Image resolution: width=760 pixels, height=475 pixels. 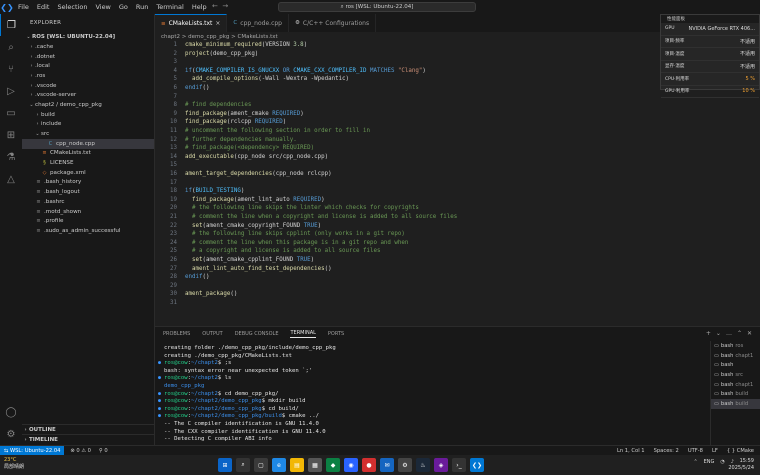 What do you see at coordinates (88, 86) in the screenshot?
I see `tree-item: › .vscode` at bounding box center [88, 86].